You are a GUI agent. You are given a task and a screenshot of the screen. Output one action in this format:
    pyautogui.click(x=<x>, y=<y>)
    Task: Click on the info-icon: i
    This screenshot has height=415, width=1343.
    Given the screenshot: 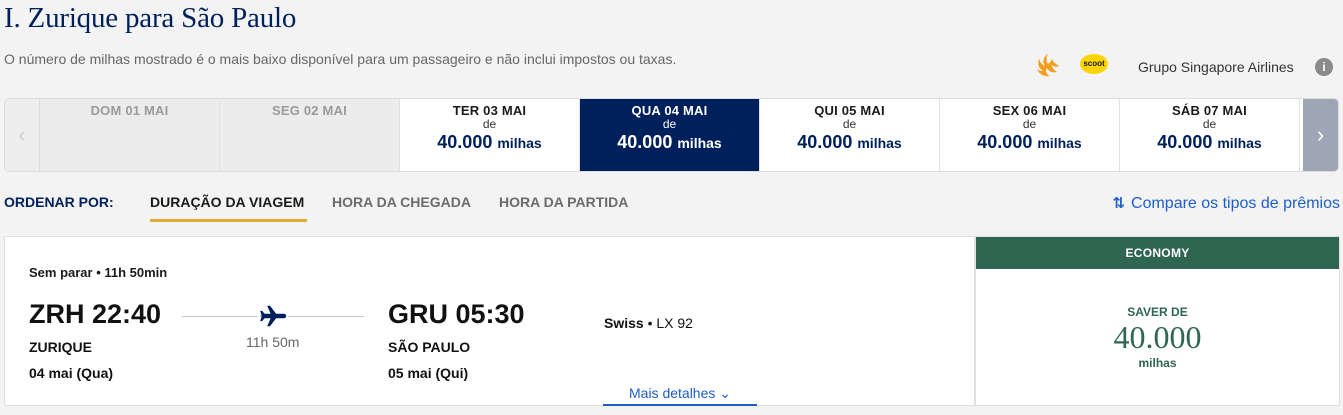 What is the action you would take?
    pyautogui.click(x=1324, y=67)
    